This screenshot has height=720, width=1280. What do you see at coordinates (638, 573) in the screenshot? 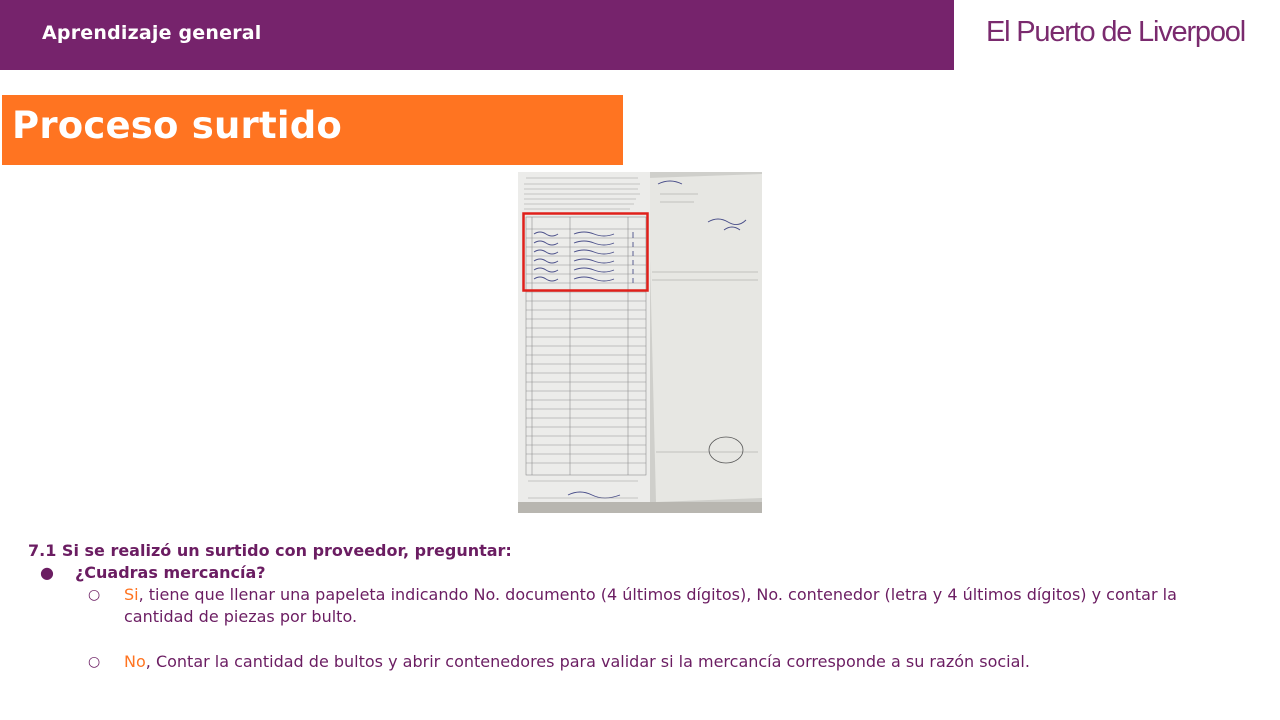
I see `question-item: ● ¿Cuadras mercancía?` at bounding box center [638, 573].